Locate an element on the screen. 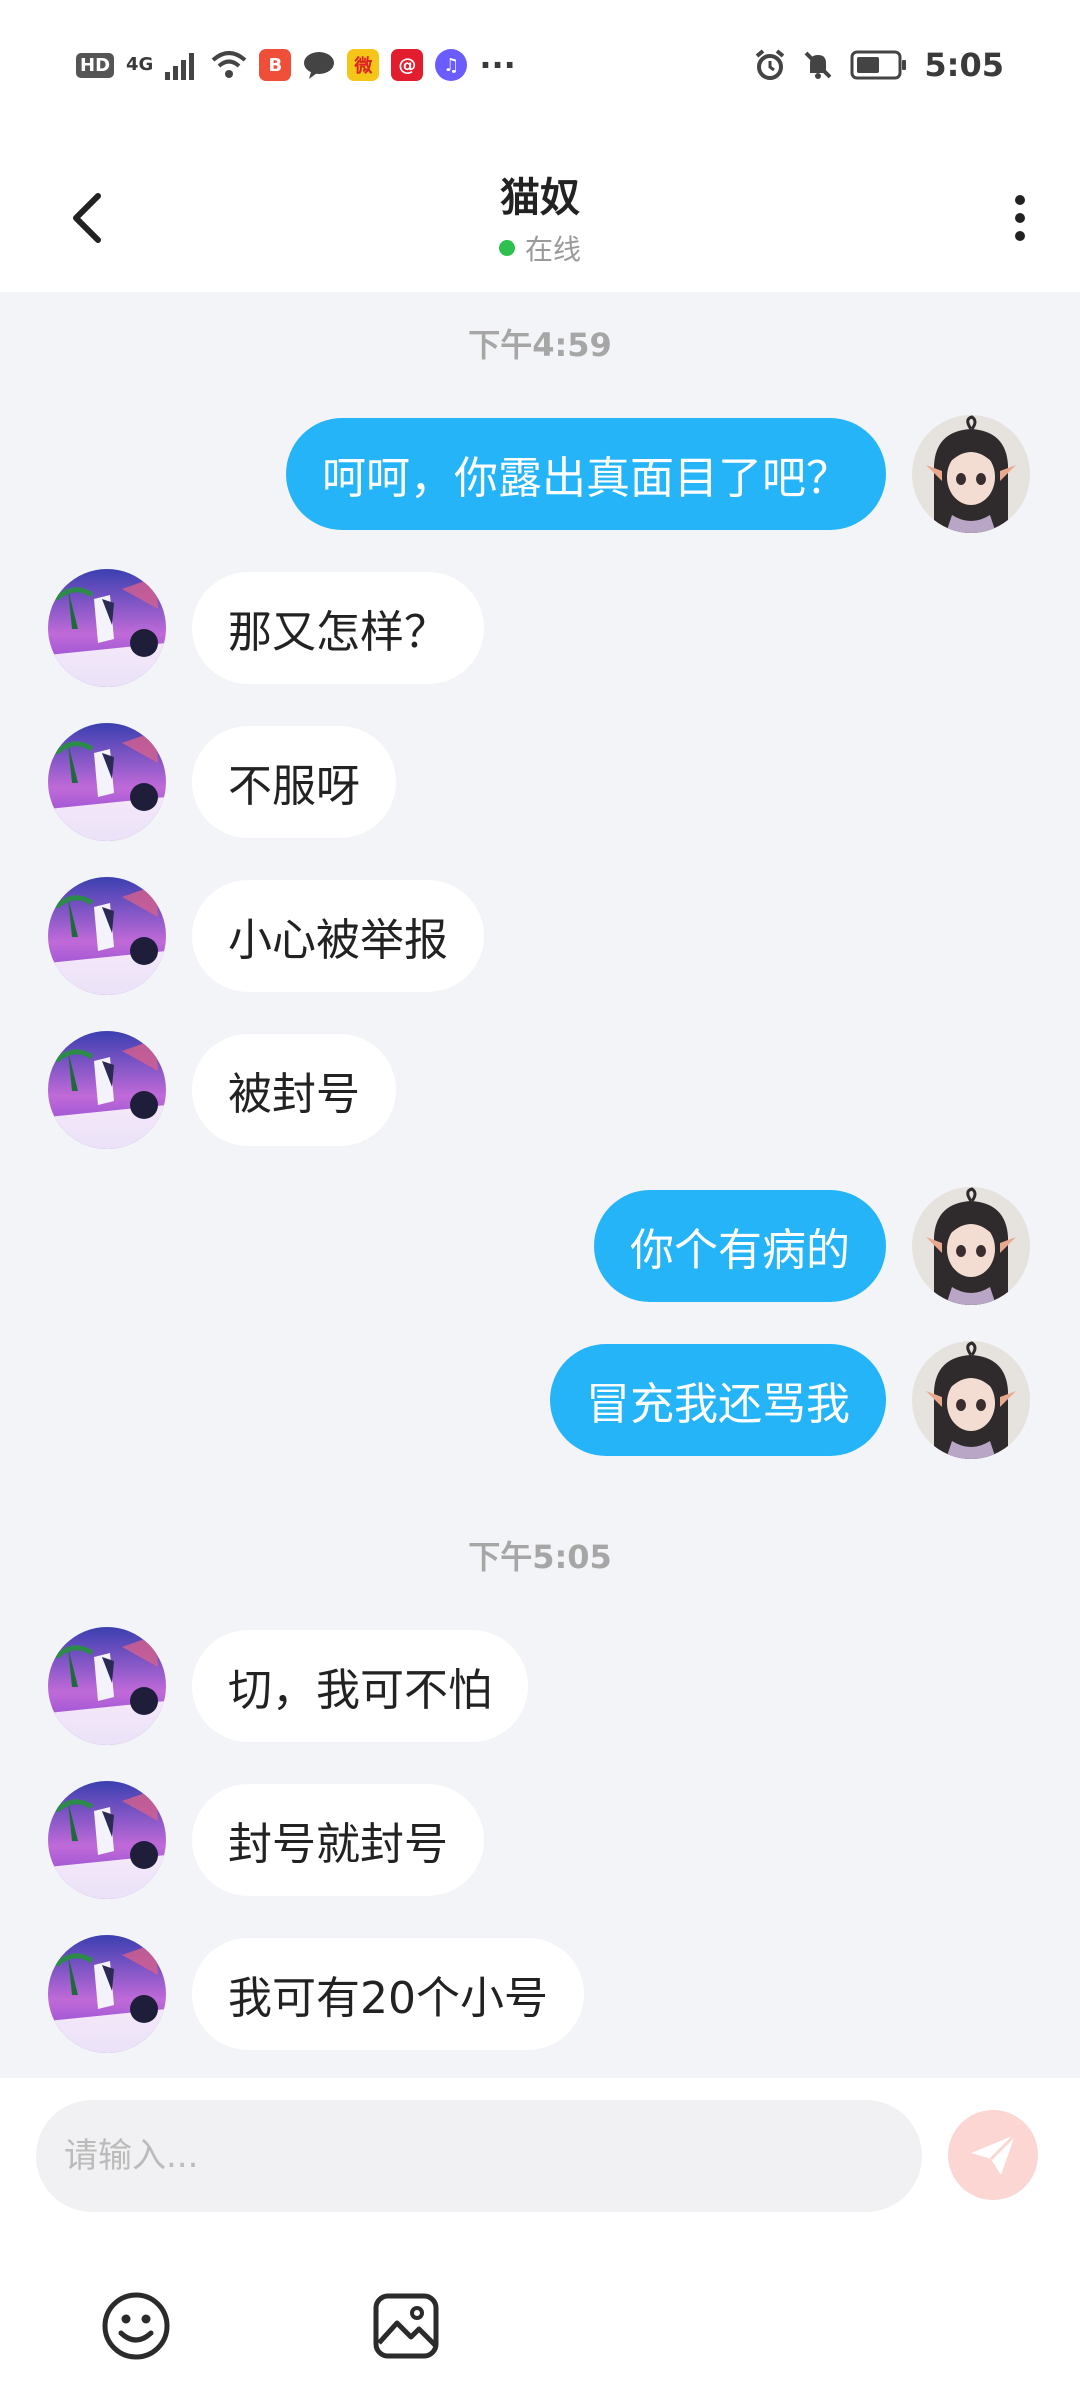 The width and height of the screenshot is (1080, 2388). message-bubble: 不服呀 is located at coordinates (294, 782).